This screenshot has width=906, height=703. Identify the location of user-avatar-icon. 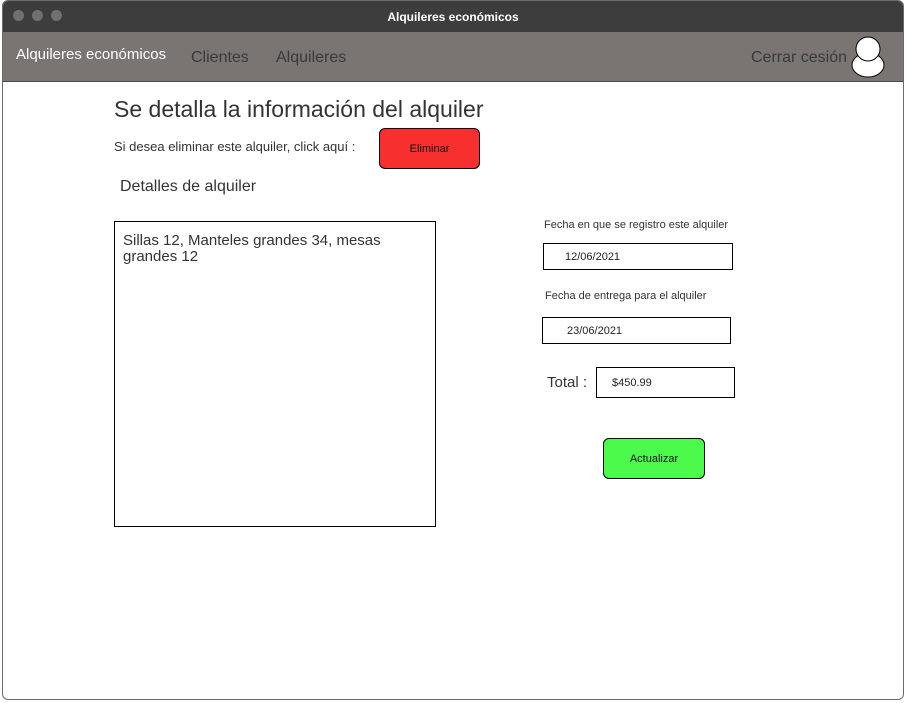
(868, 57).